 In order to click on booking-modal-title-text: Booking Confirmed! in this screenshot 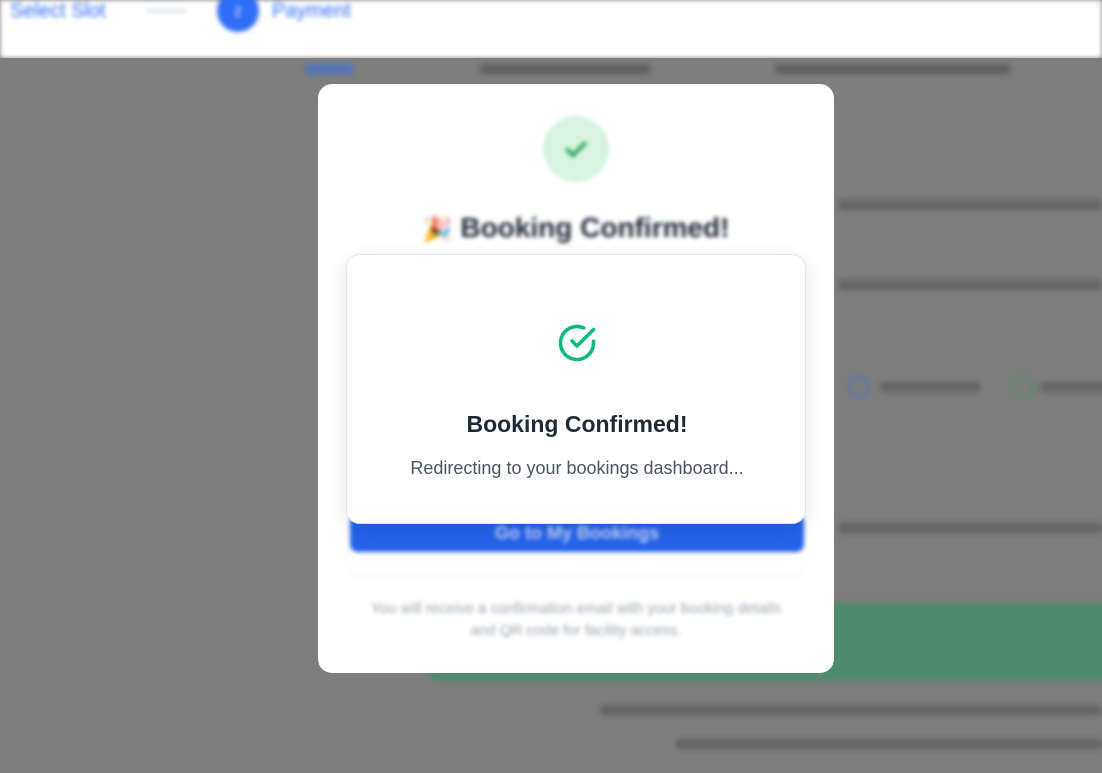, I will do `click(595, 227)`.